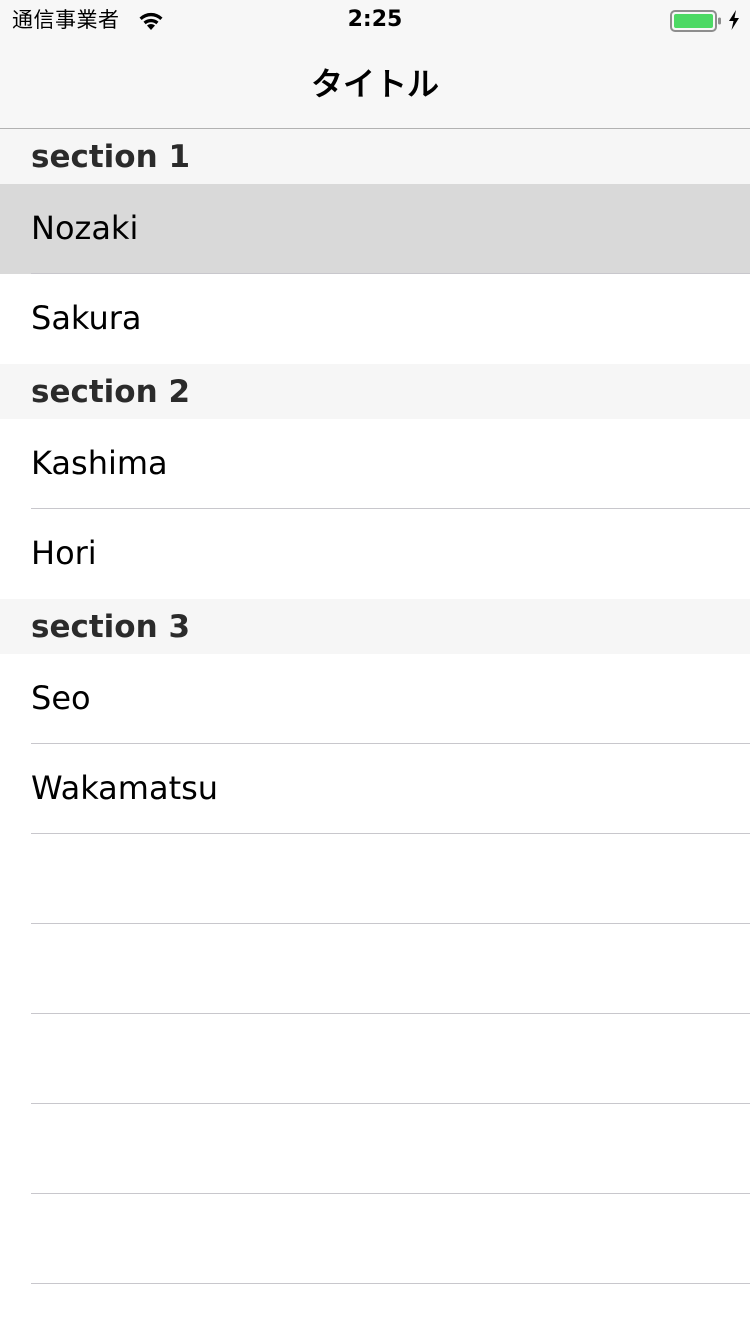 This screenshot has width=750, height=1334. I want to click on nav-title: タイトル, so click(374, 84).